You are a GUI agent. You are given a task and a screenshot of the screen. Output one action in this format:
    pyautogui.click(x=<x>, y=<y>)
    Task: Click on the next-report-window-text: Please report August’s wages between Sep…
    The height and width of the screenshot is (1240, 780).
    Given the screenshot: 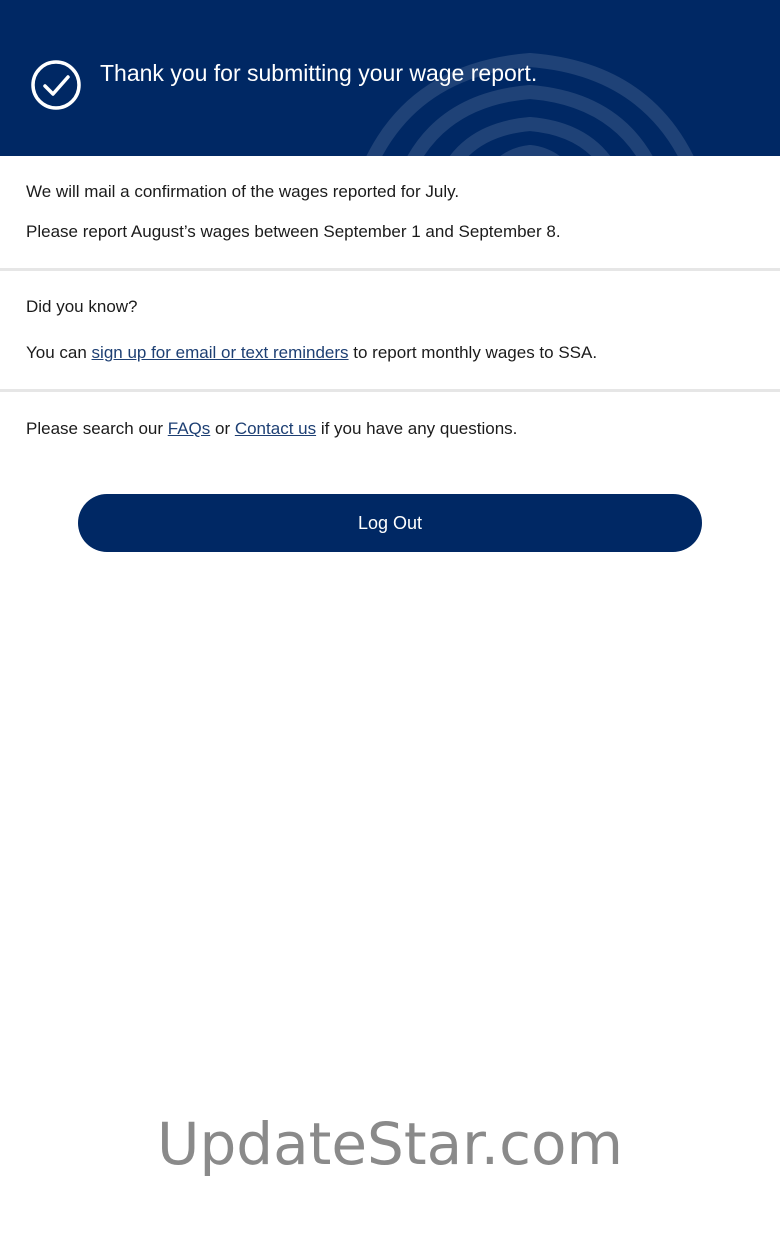 What is the action you would take?
    pyautogui.click(x=293, y=231)
    